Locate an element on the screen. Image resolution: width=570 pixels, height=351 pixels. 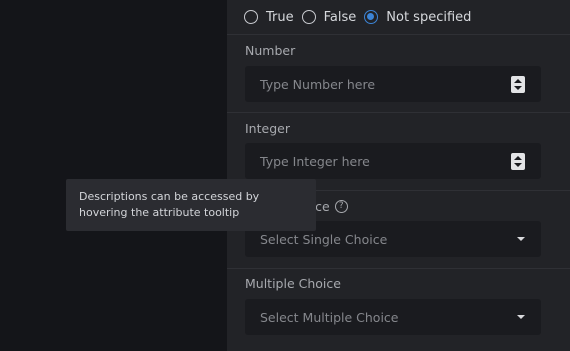
radio-not-specified: Not specified is located at coordinates (417, 17).